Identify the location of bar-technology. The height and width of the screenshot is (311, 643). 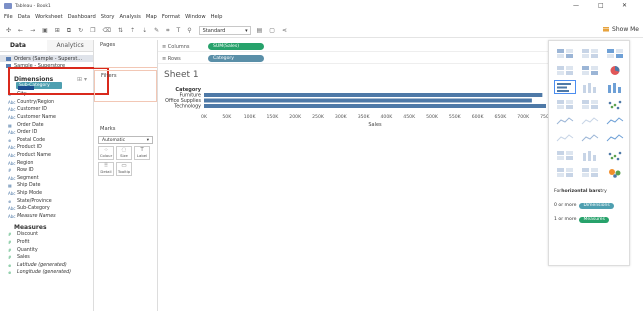
(375, 106).